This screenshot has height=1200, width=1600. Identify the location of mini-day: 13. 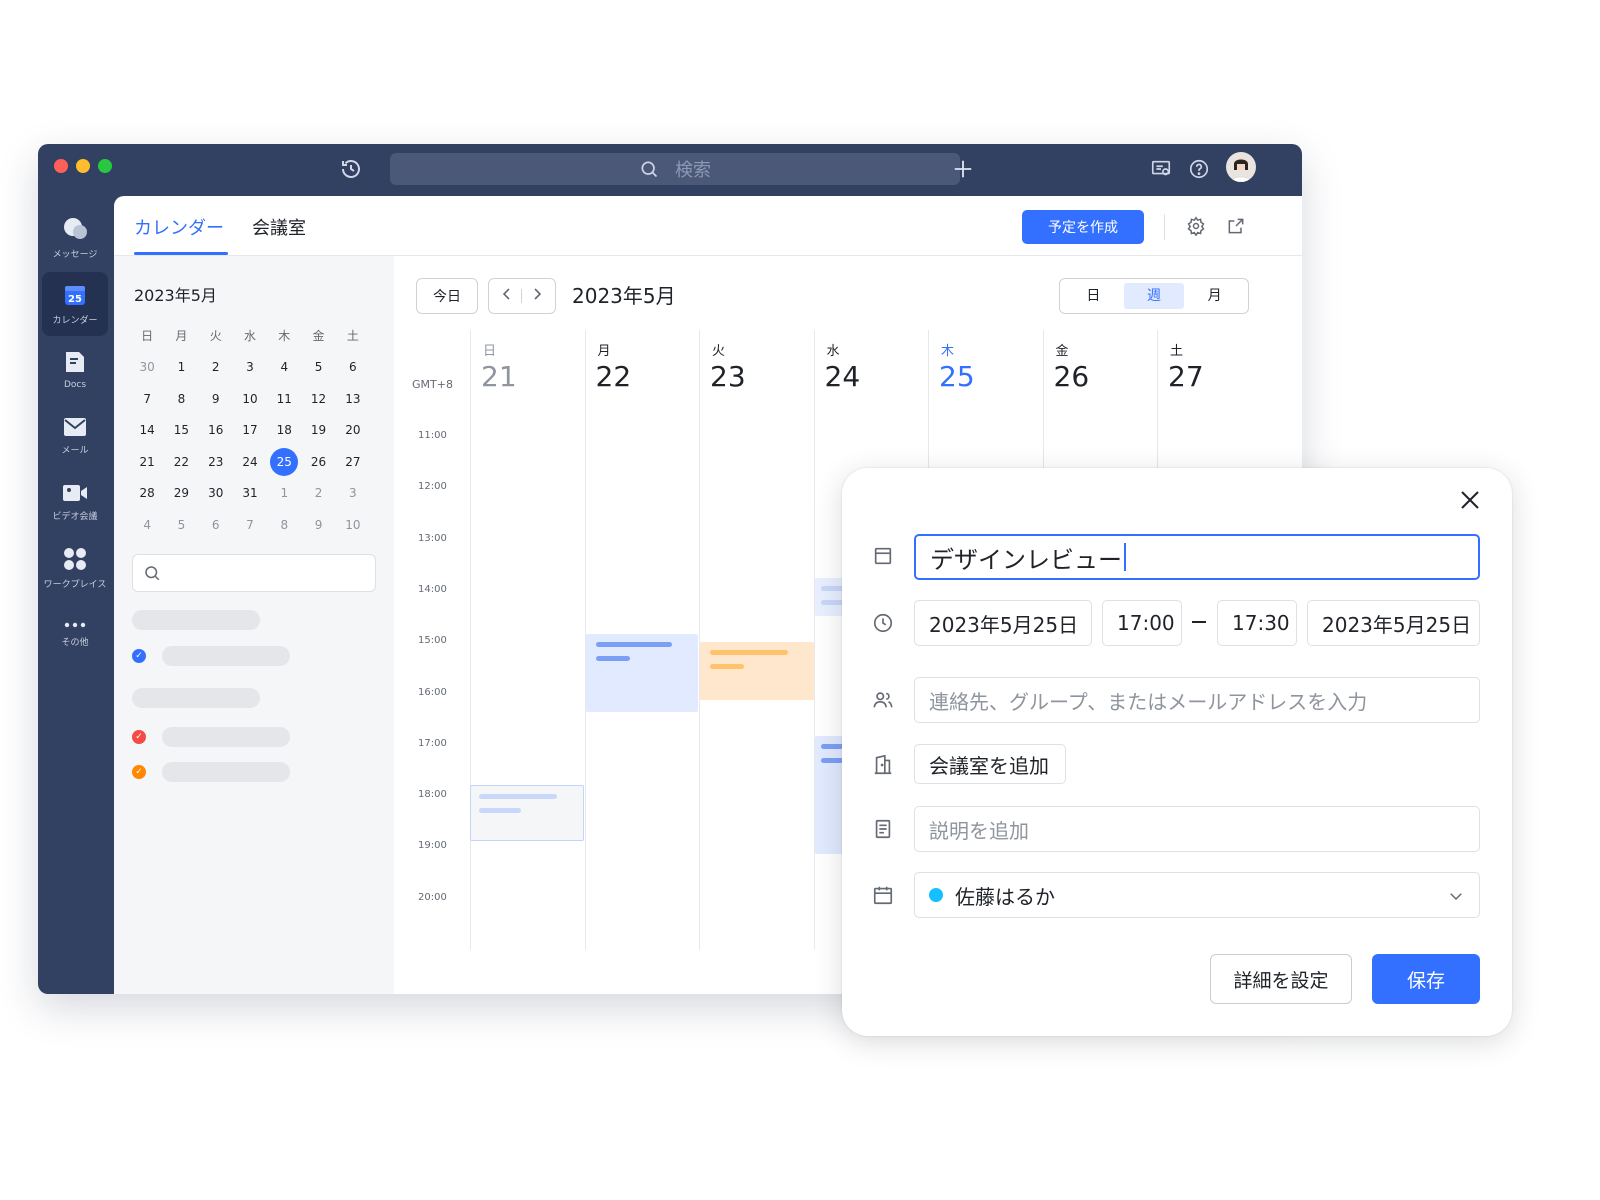
(353, 399).